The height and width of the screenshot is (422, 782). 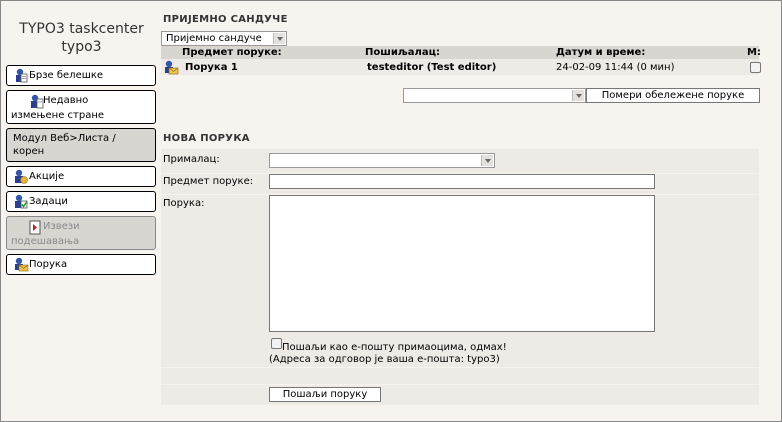 I want to click on sidebar-item-message: Порука, so click(x=81, y=264).